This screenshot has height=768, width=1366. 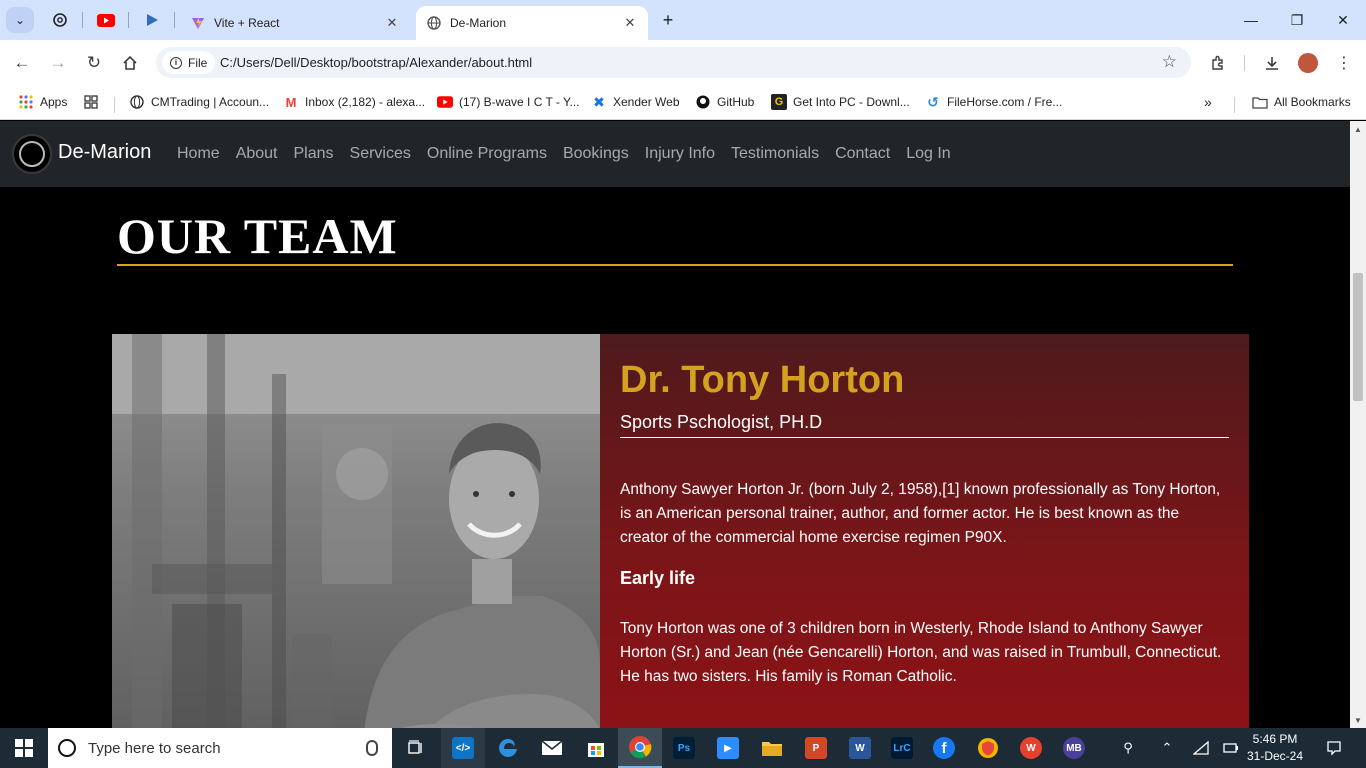 What do you see at coordinates (154, 748) in the screenshot?
I see `search-placeholder: Type here to search` at bounding box center [154, 748].